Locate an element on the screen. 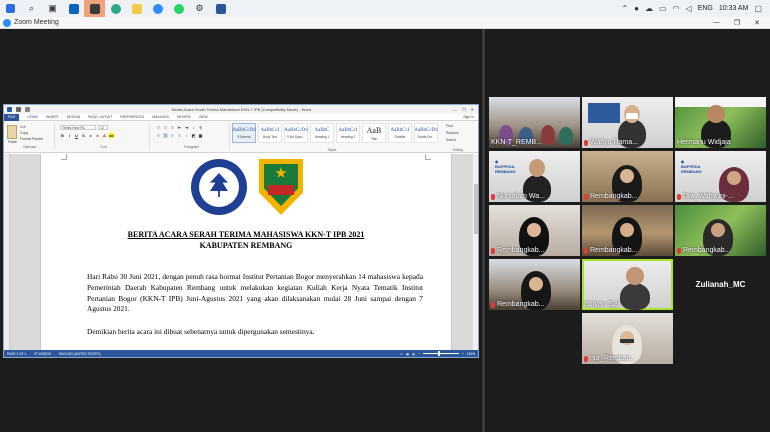 The image size is (770, 432). tab-insert: INSERT is located at coordinates (52, 117).